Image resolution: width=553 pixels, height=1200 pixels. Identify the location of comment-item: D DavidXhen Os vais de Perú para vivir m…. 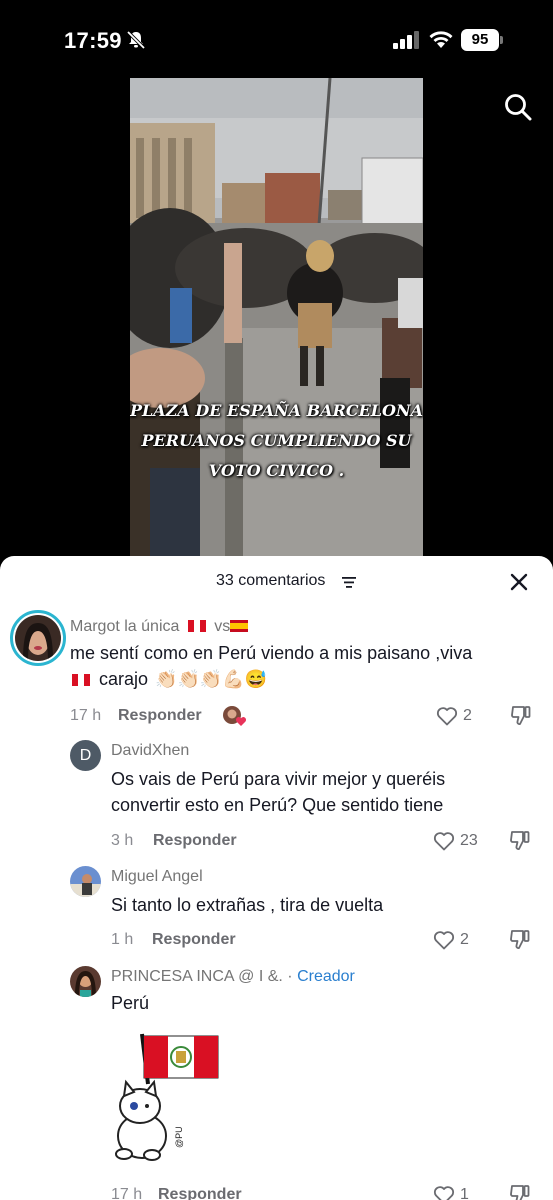
(276, 797).